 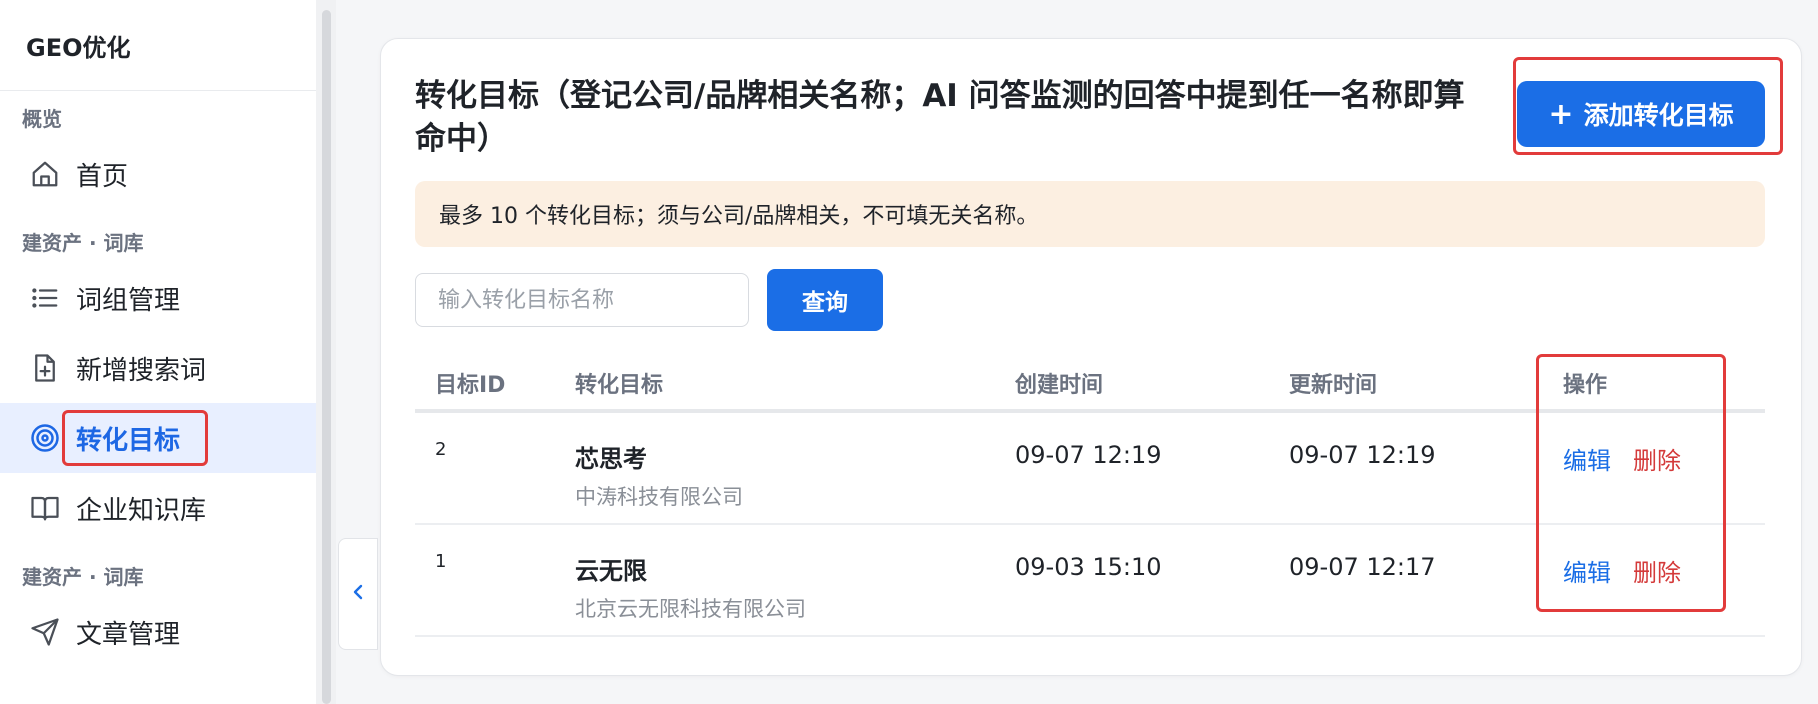 I want to click on home-icon, so click(x=45, y=174).